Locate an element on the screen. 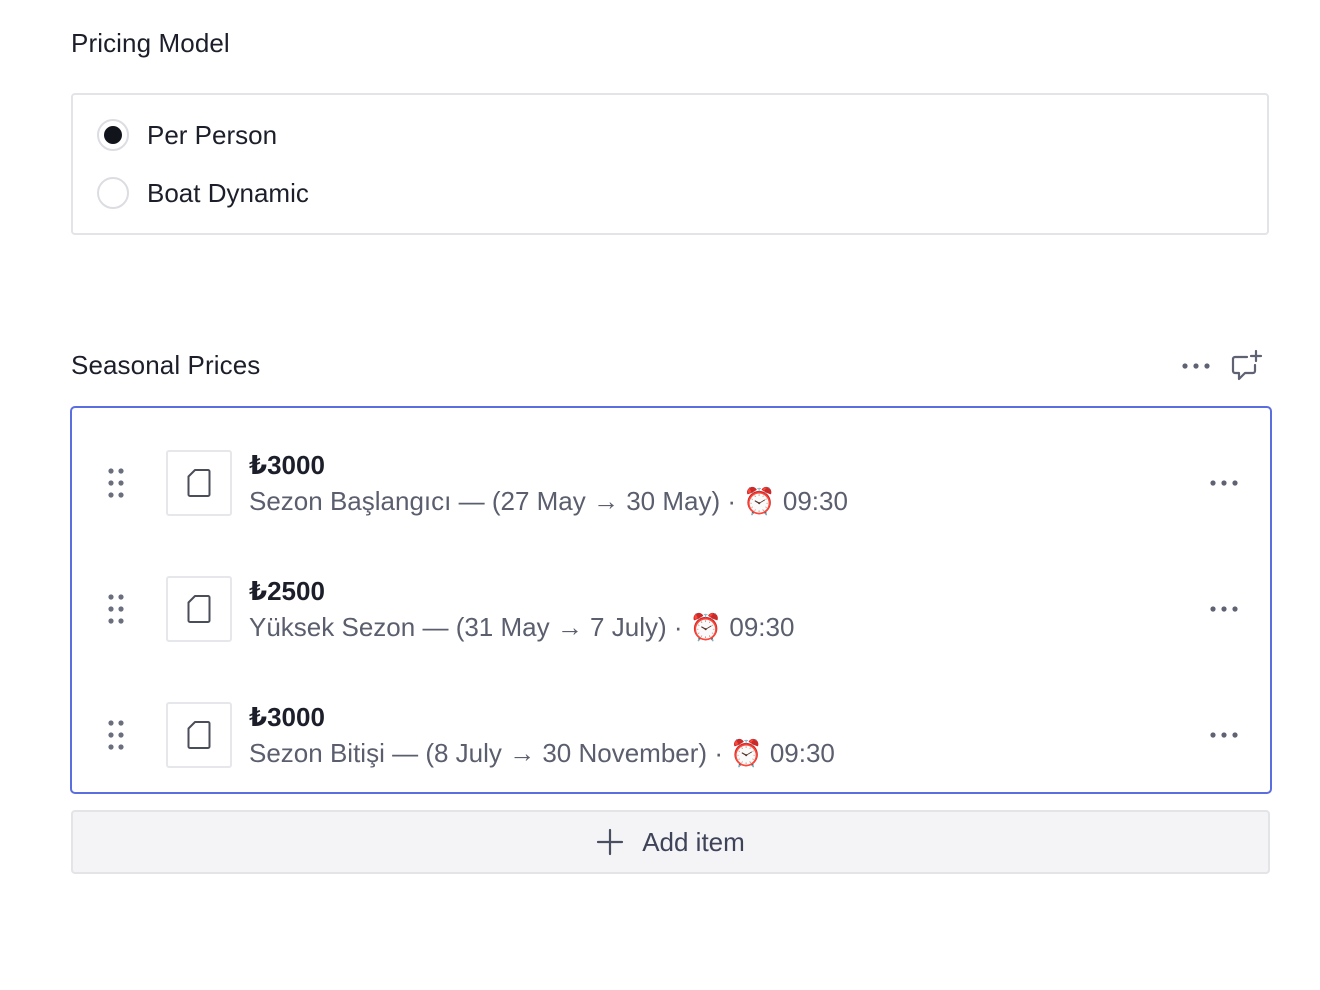 The height and width of the screenshot is (990, 1320). item-price: ₺2500 is located at coordinates (287, 591).